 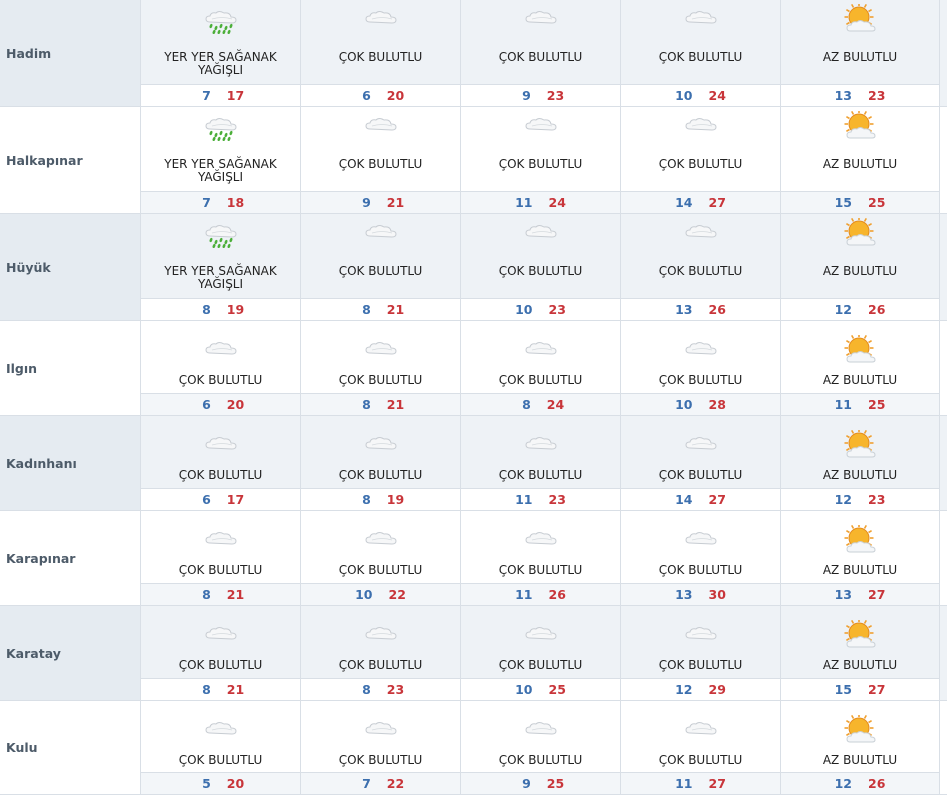 I want to click on temperature-range: 10 22, so click(x=380, y=594).